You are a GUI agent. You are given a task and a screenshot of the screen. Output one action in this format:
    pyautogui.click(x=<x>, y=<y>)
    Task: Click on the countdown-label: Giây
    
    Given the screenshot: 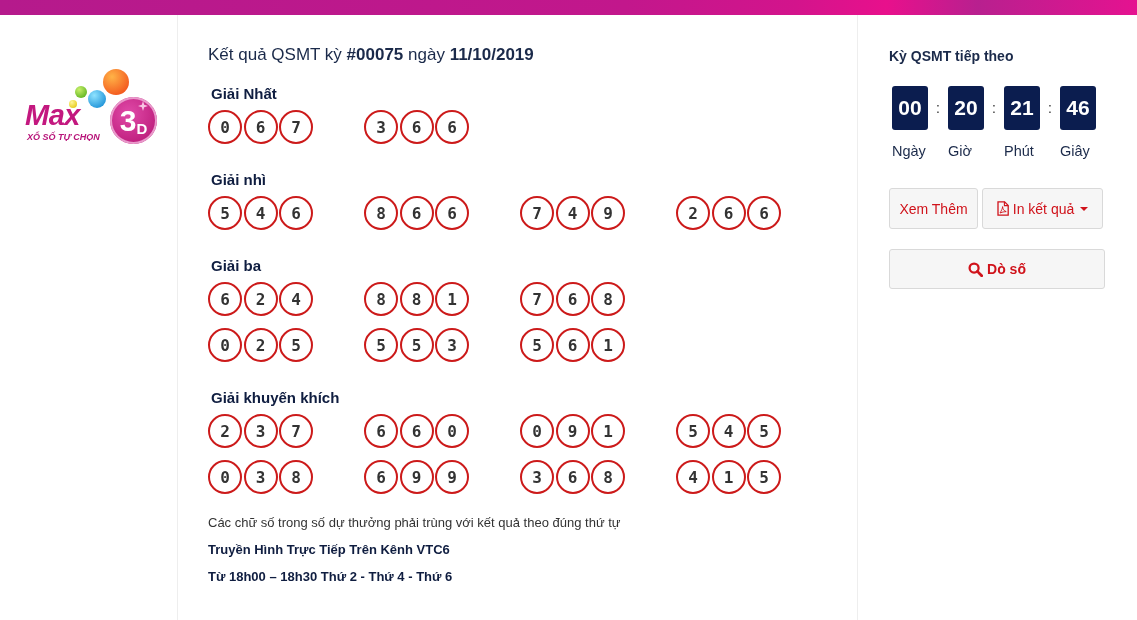 What is the action you would take?
    pyautogui.click(x=1075, y=151)
    